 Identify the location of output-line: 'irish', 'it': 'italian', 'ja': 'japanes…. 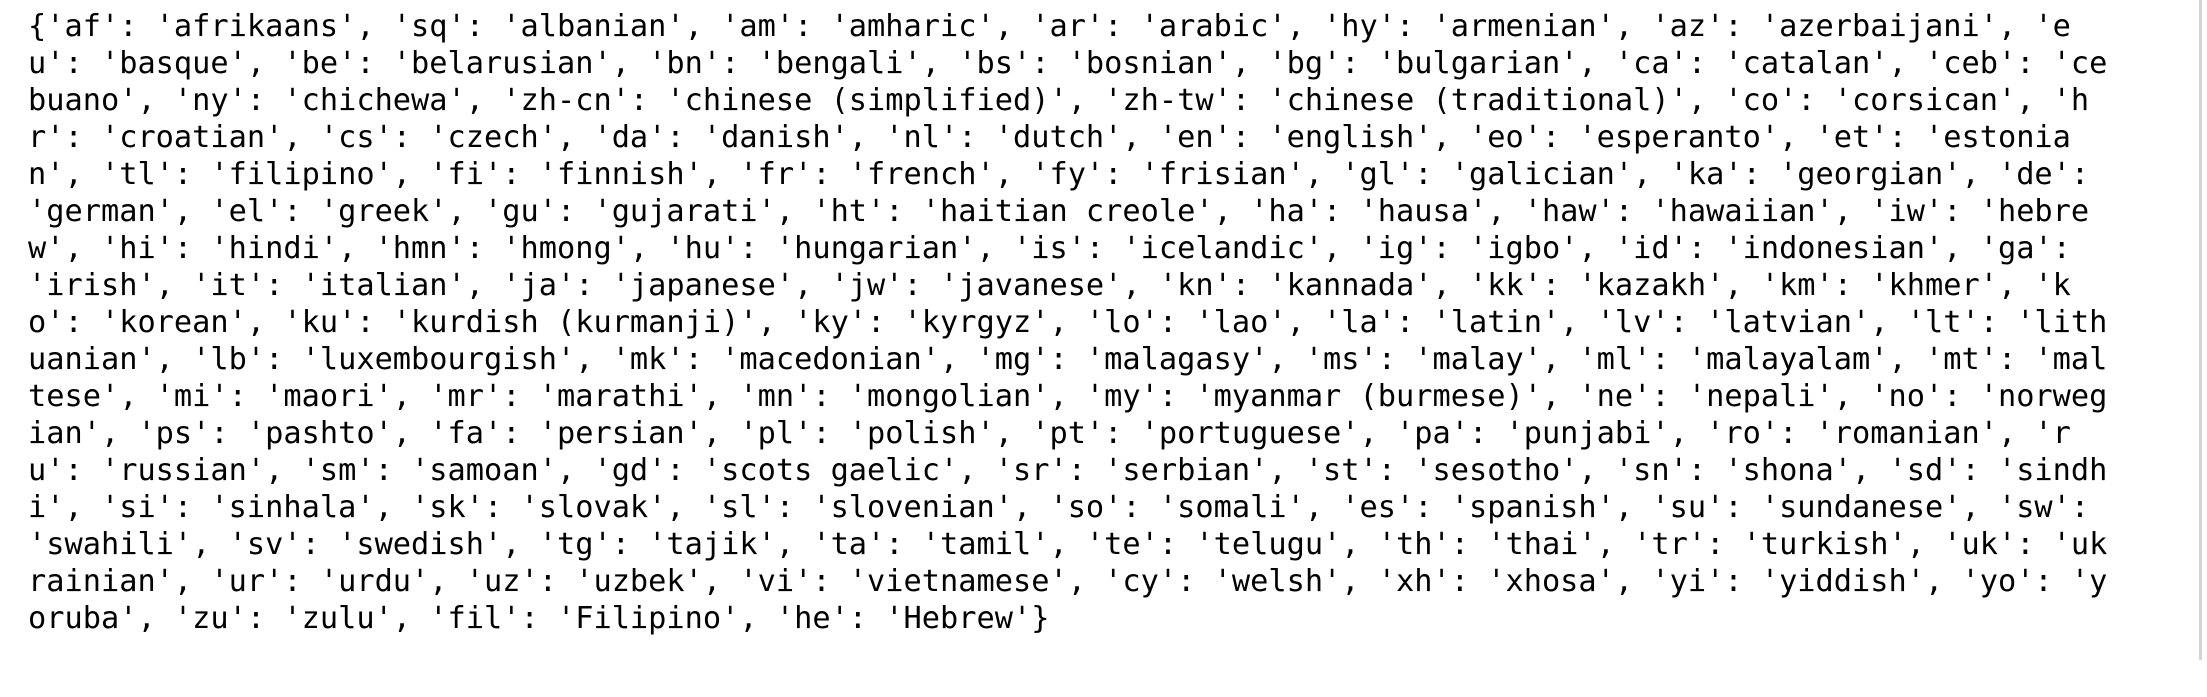
(1049, 285).